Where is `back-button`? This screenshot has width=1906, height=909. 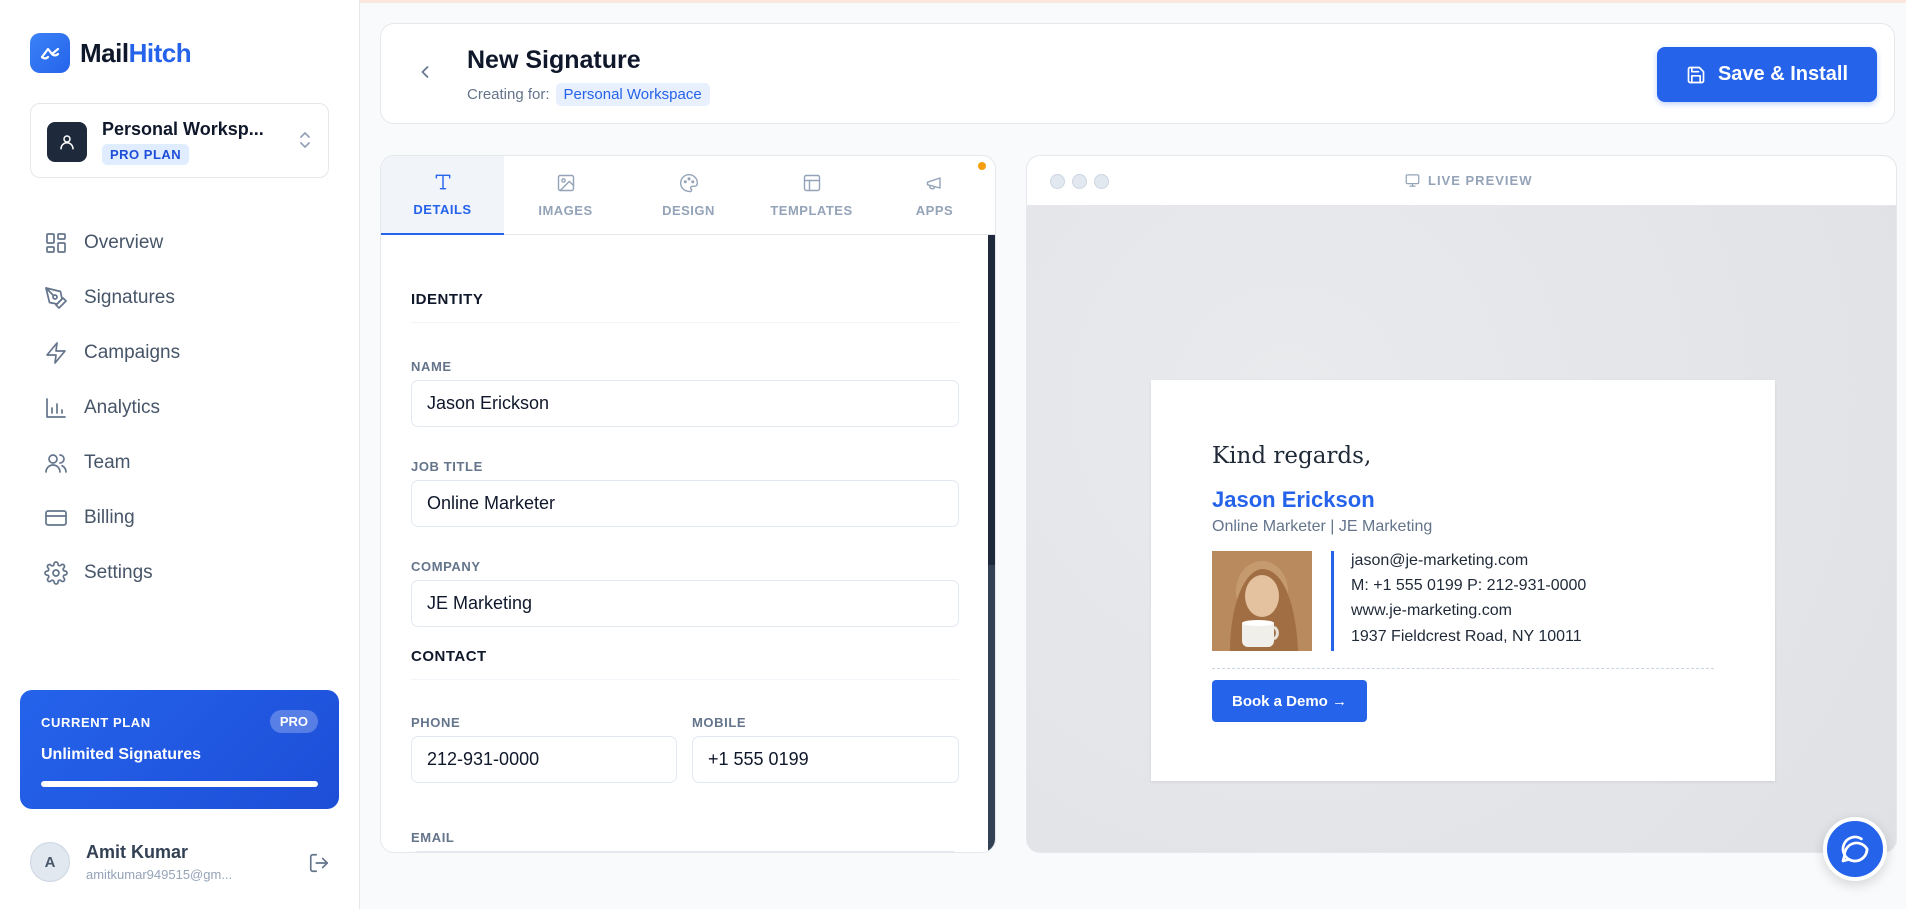 back-button is located at coordinates (425, 74).